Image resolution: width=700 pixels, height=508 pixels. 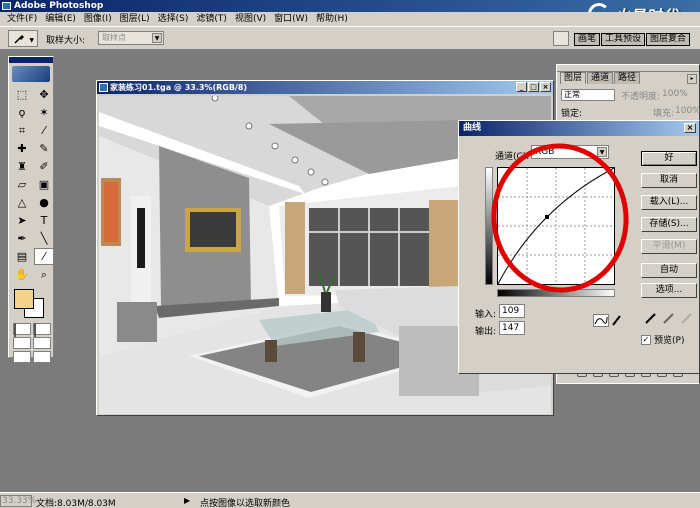 What do you see at coordinates (211, 19) in the screenshot?
I see `menu-filter: 滤镜(T)` at bounding box center [211, 19].